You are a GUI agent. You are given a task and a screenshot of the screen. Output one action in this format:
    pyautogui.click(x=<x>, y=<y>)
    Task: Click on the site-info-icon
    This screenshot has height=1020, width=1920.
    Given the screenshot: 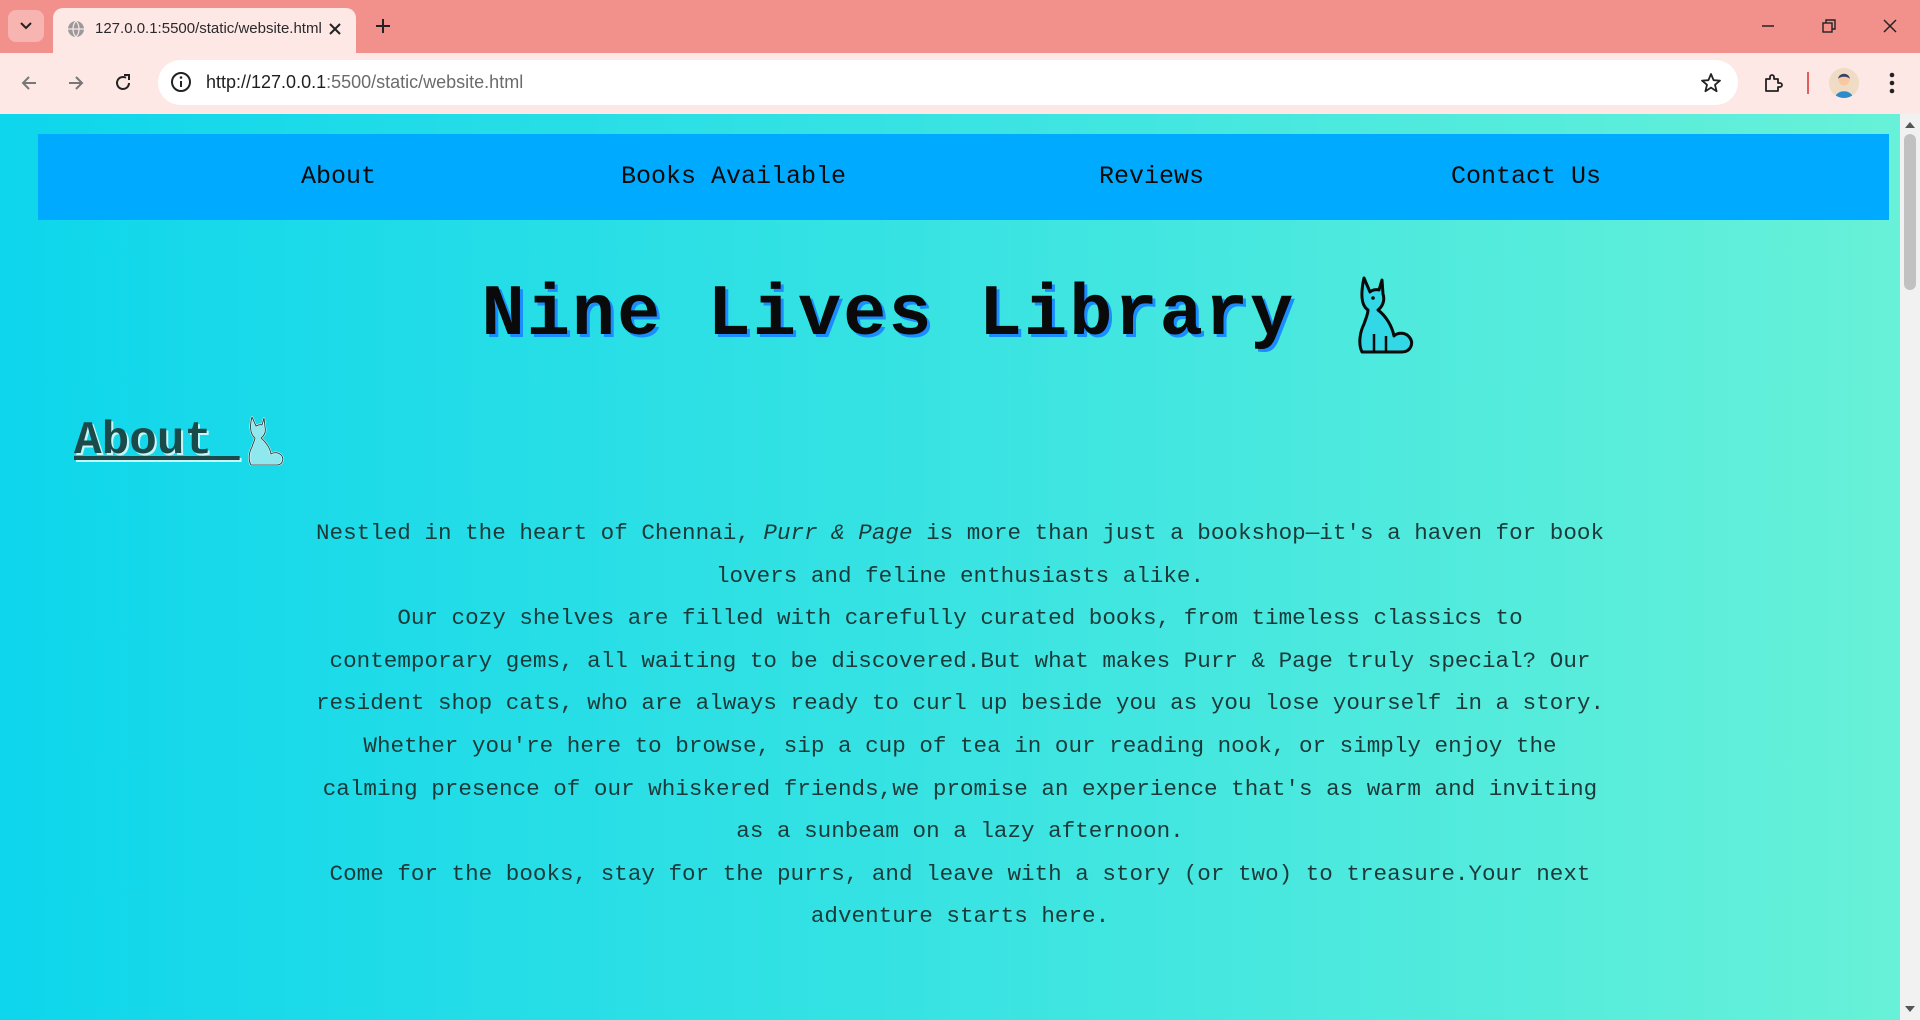 What is the action you would take?
    pyautogui.click(x=181, y=82)
    